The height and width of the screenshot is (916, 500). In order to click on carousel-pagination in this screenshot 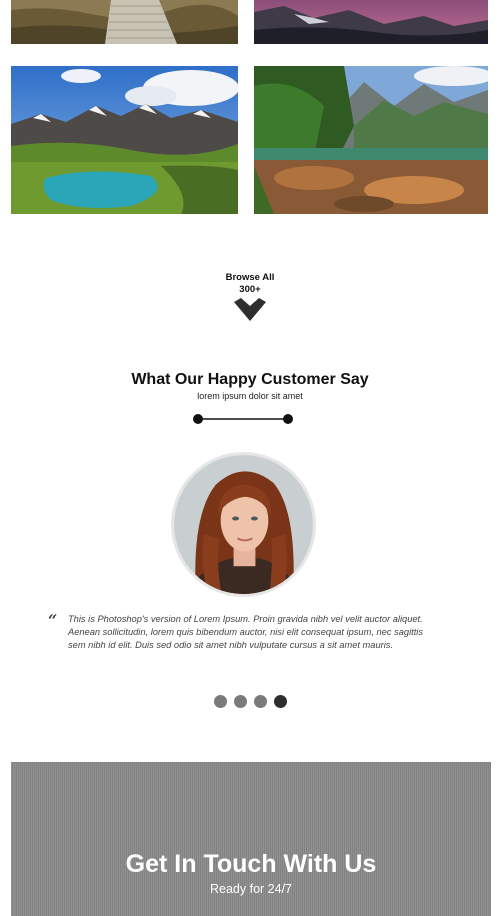, I will do `click(250, 701)`.